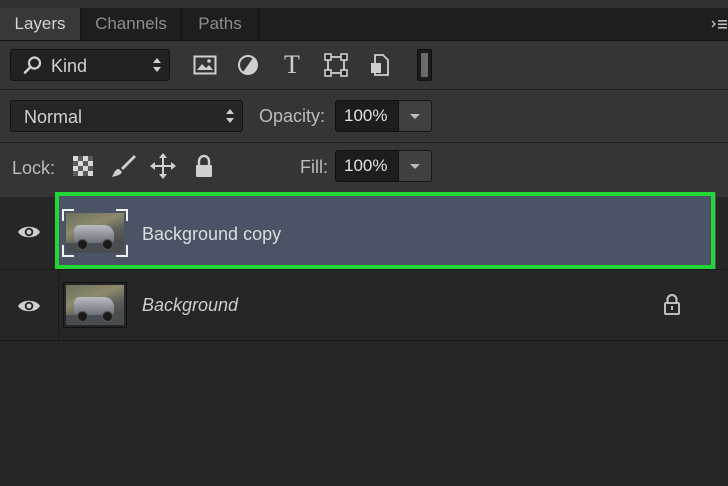 This screenshot has width=728, height=486. What do you see at coordinates (53, 117) in the screenshot?
I see `blend-mode-value: Normal` at bounding box center [53, 117].